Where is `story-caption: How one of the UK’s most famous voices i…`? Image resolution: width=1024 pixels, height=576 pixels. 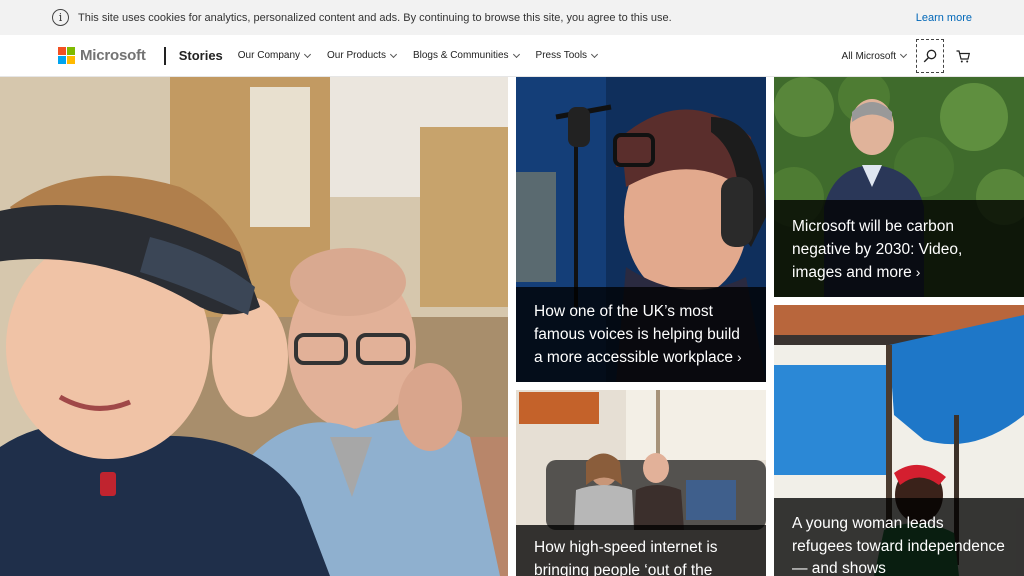
story-caption: How one of the UK’s most famous voices i… is located at coordinates (641, 334).